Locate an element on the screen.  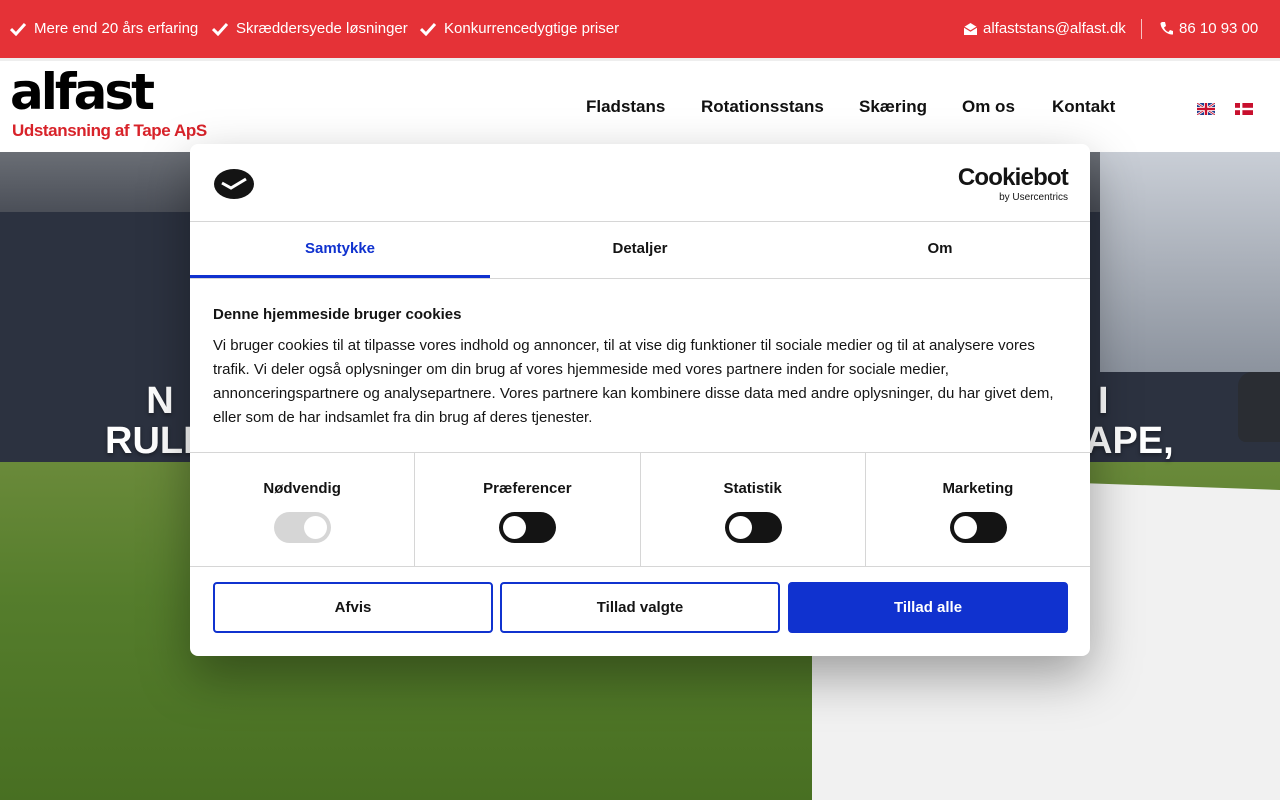
flag-uk-icon is located at coordinates (1206, 109).